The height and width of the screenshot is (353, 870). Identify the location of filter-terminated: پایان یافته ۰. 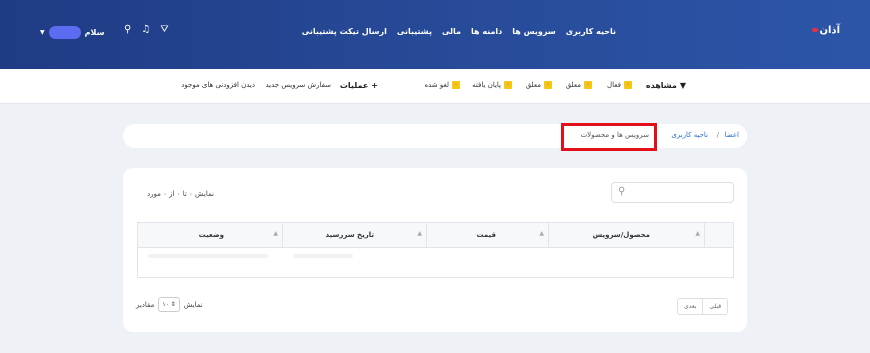
(492, 85).